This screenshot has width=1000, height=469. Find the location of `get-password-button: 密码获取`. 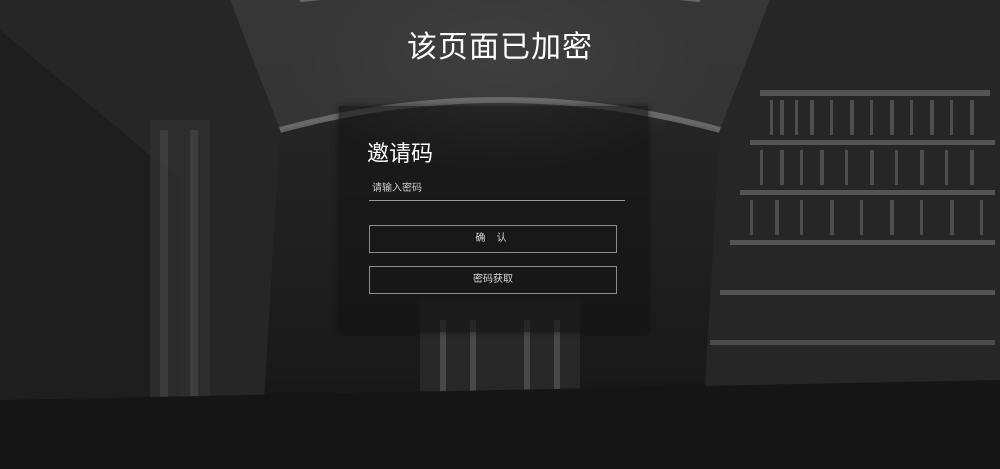

get-password-button: 密码获取 is located at coordinates (493, 280).